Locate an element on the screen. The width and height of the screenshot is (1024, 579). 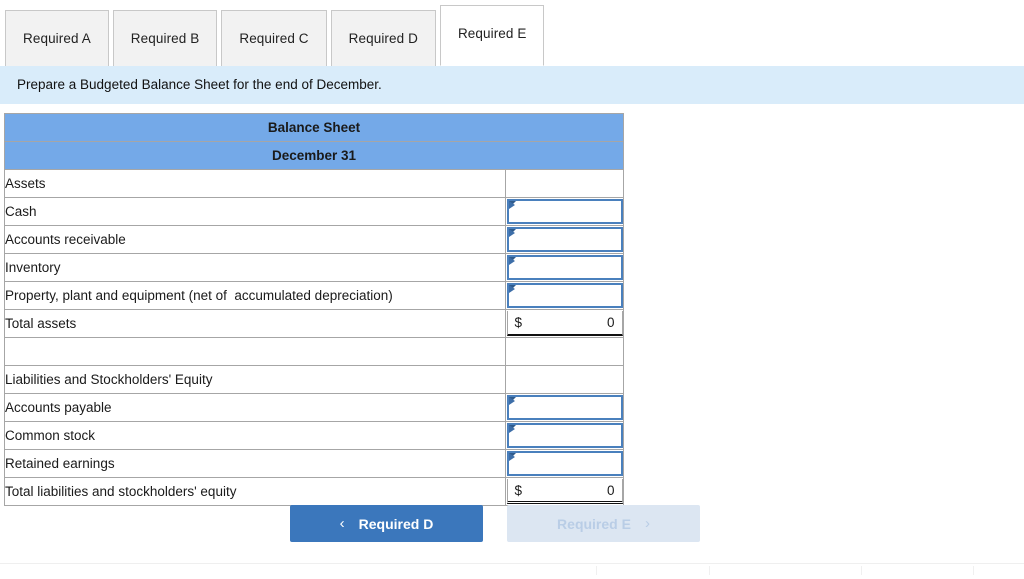
table-row: Retained earnings is located at coordinates (314, 463).